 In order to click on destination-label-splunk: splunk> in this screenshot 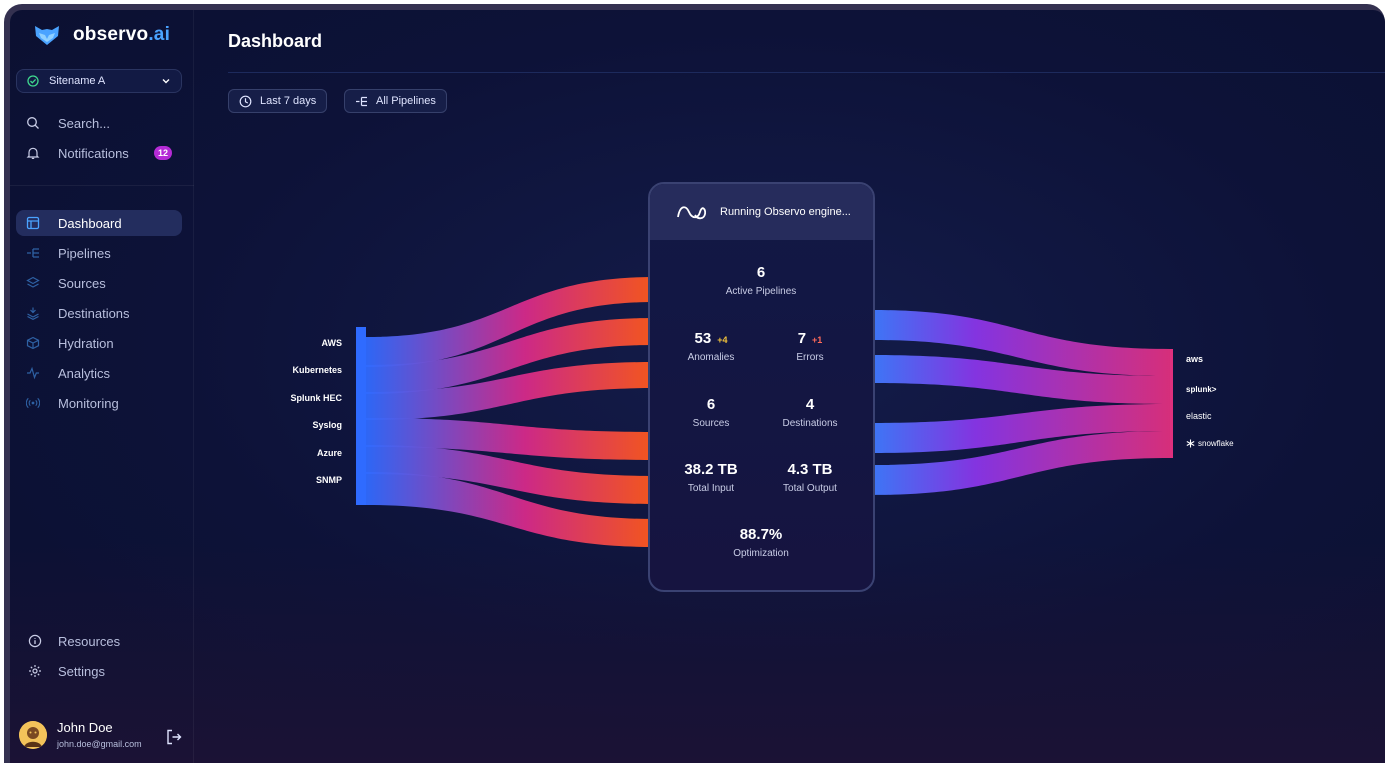, I will do `click(1201, 389)`.